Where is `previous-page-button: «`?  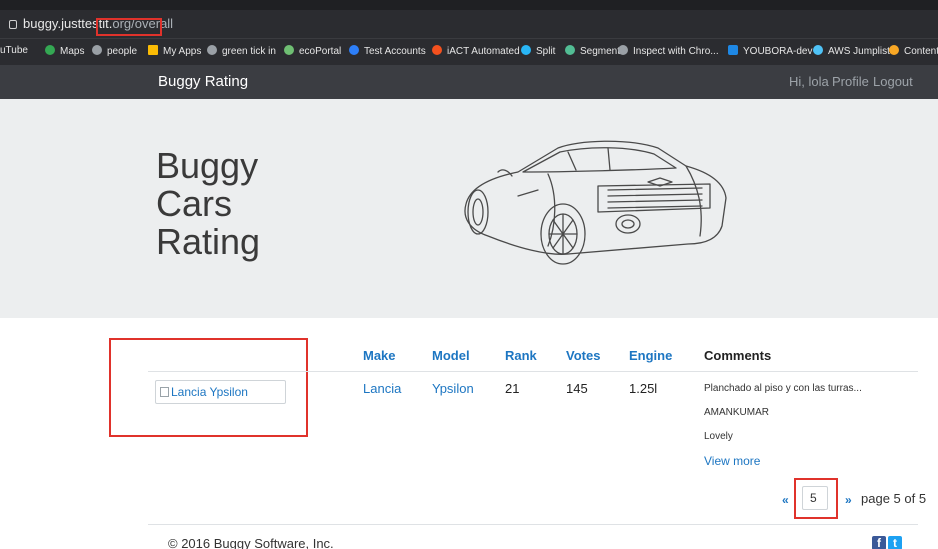 previous-page-button: « is located at coordinates (785, 500).